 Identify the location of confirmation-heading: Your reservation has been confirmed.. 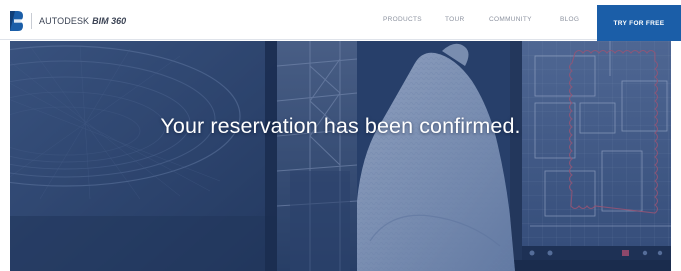
(340, 126).